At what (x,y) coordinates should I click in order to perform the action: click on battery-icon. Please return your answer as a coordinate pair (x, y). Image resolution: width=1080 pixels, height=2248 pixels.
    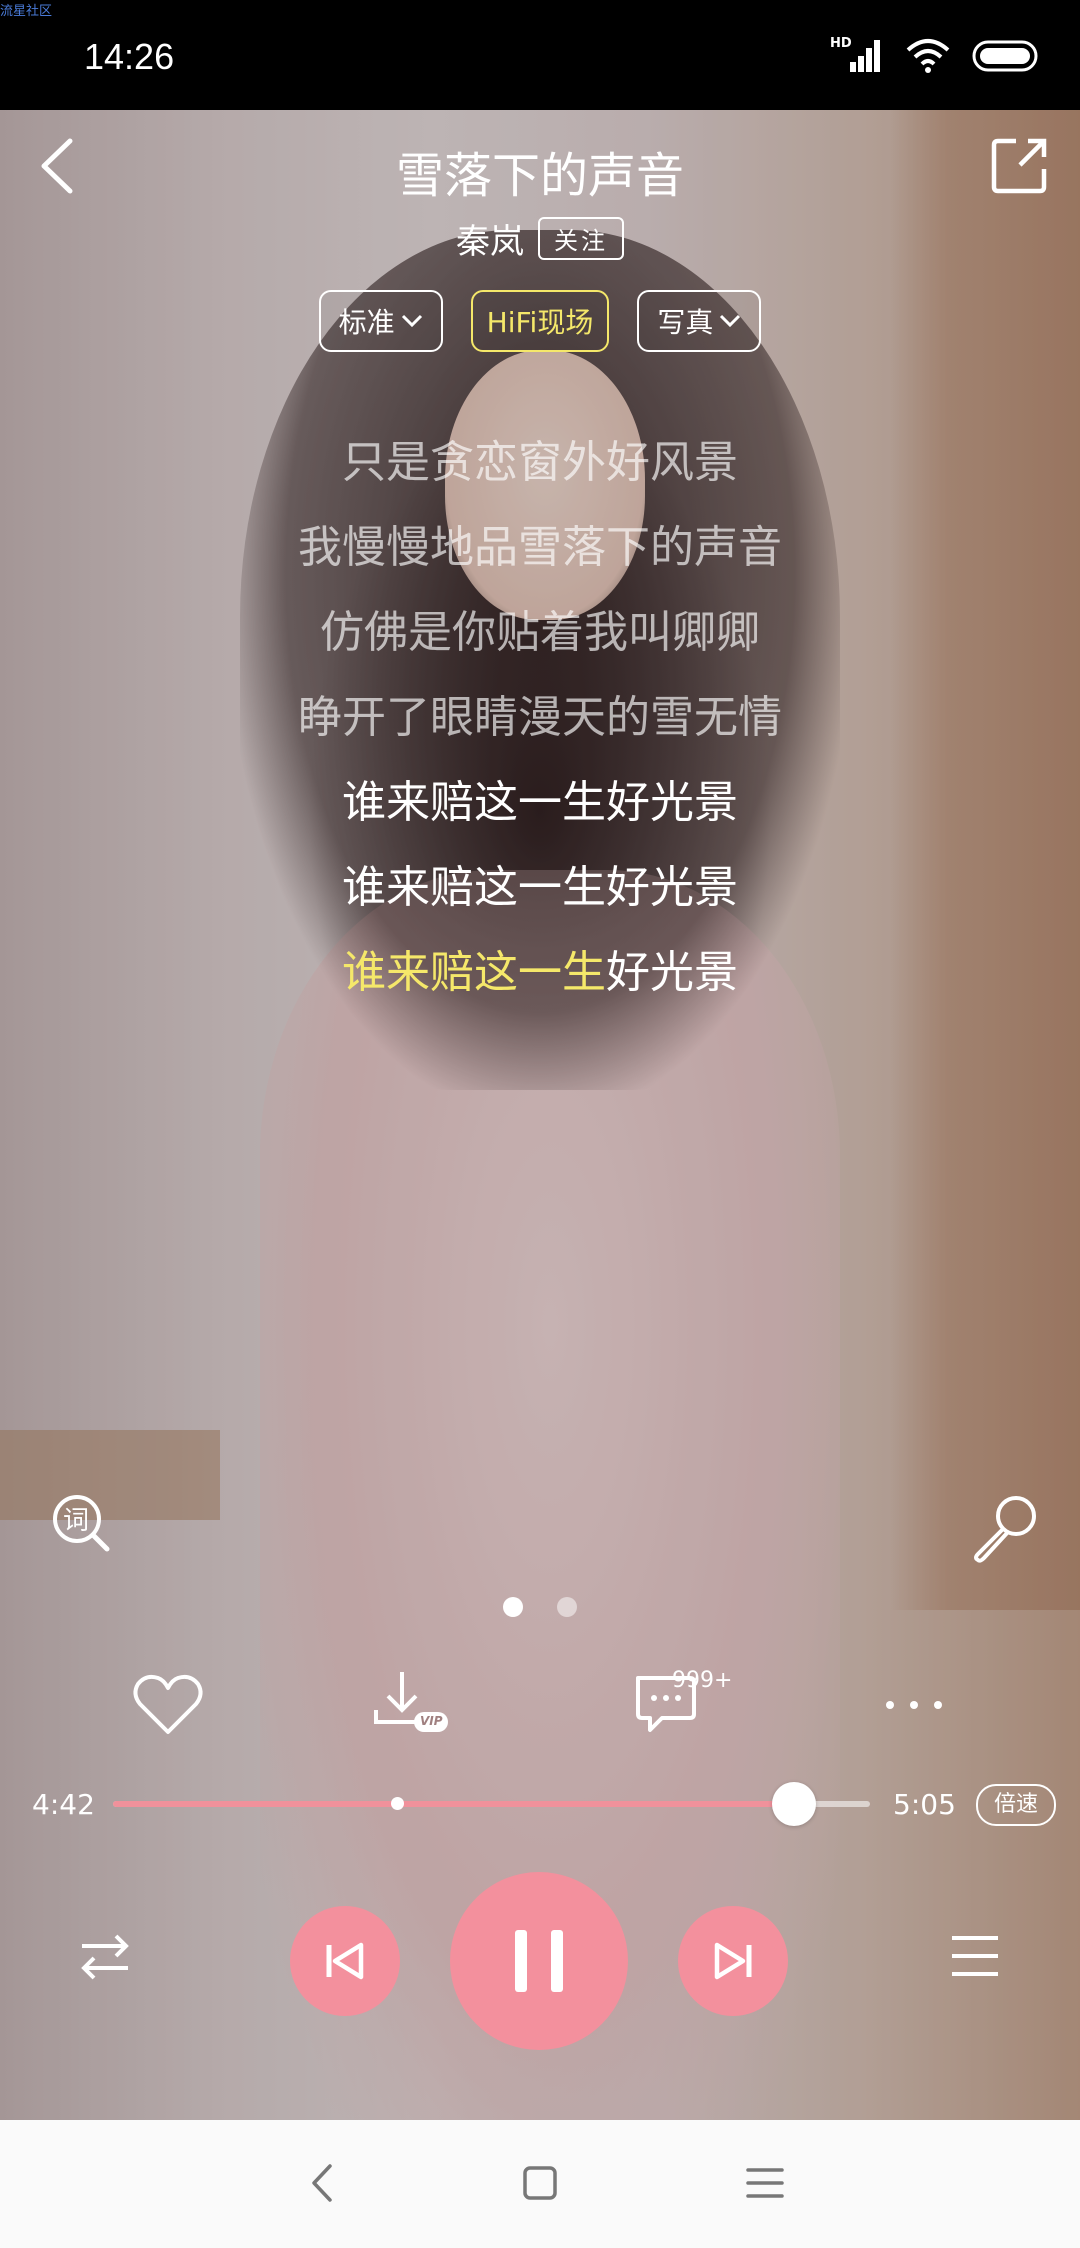
    Looking at the image, I should click on (1005, 56).